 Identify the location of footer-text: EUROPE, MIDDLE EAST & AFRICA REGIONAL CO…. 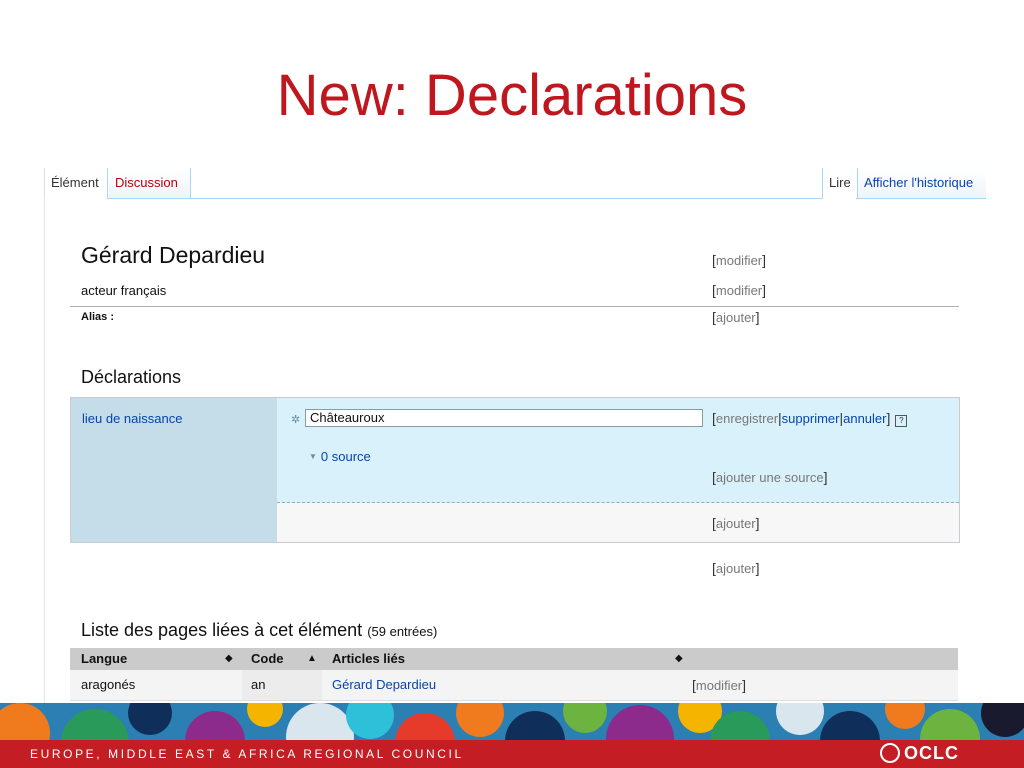
(247, 754).